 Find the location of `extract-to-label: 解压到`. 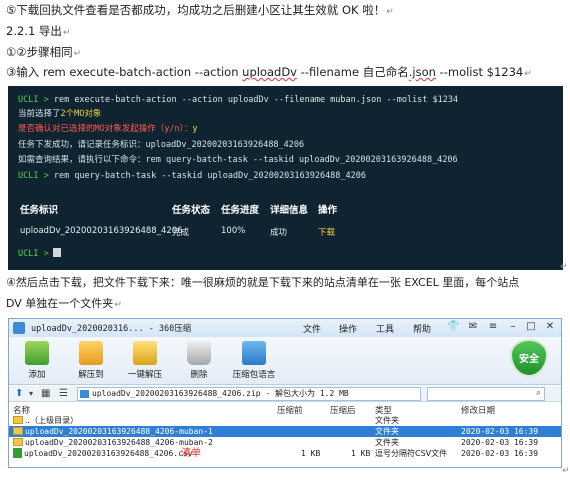

extract-to-label: 解压到 is located at coordinates (91, 375).